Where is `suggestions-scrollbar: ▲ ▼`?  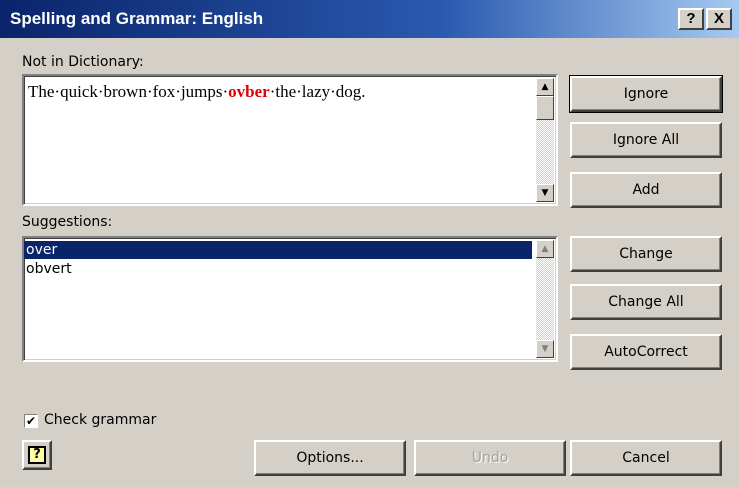 suggestions-scrollbar: ▲ ▼ is located at coordinates (545, 299).